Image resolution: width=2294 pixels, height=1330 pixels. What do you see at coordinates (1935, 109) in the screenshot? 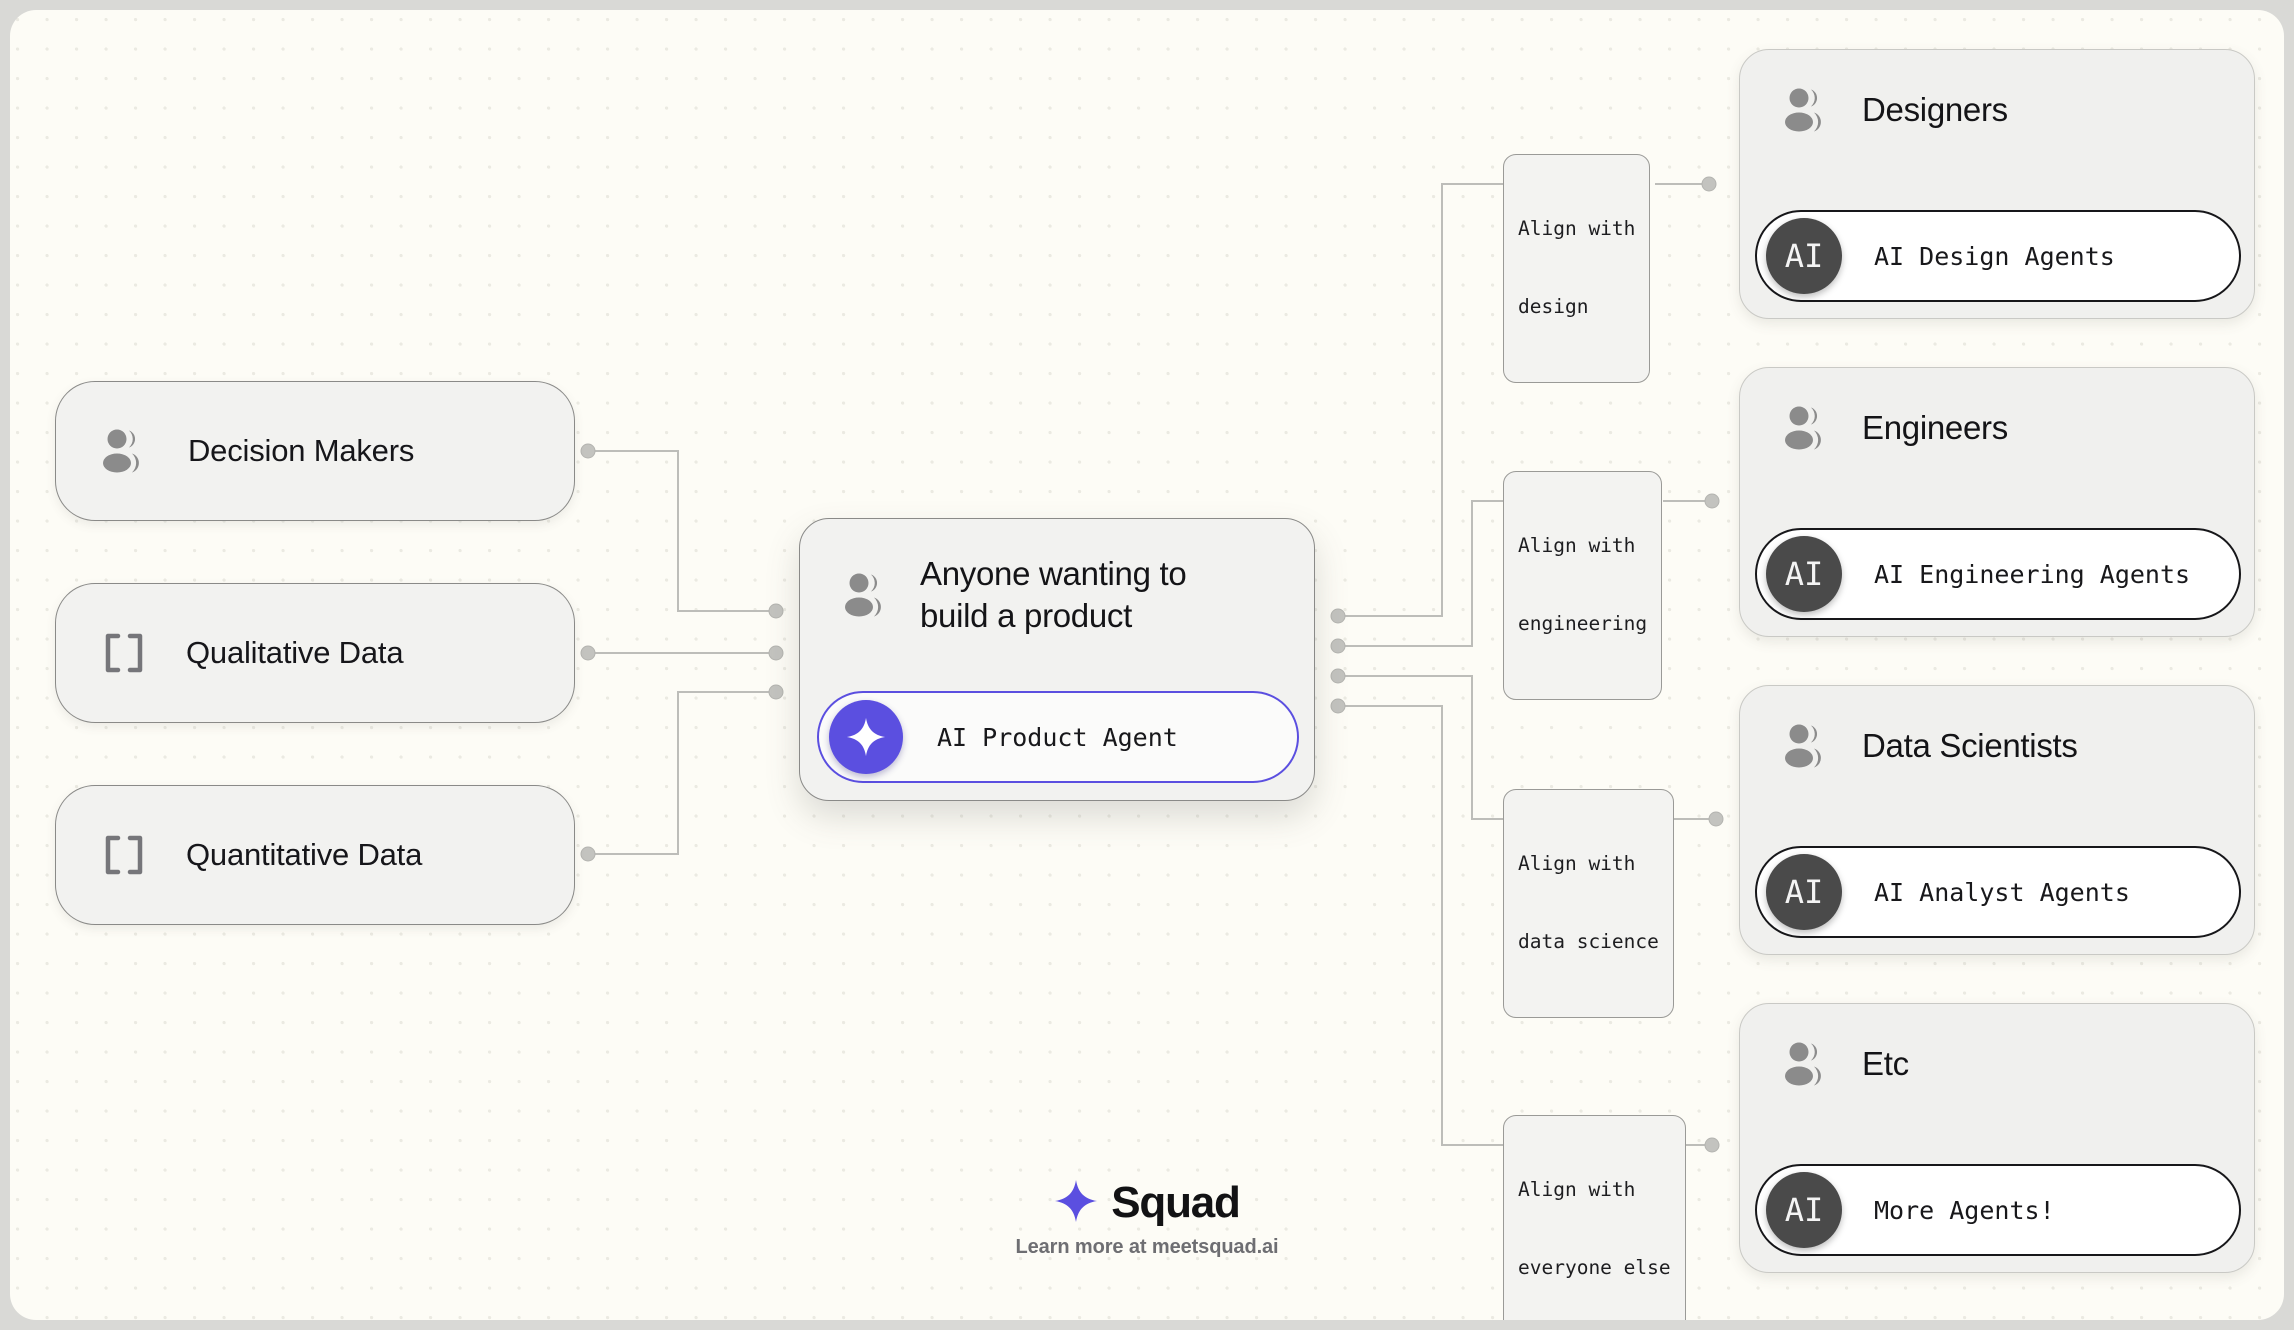
I see `right-card-title: Designers` at bounding box center [1935, 109].